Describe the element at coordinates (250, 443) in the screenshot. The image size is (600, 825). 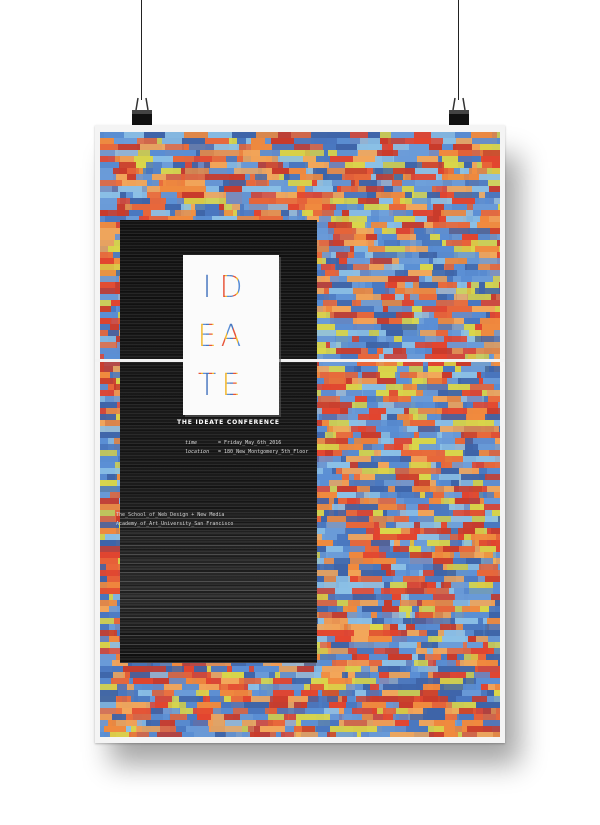
I see `time-value: = Friday_May_6th_2016` at that location.